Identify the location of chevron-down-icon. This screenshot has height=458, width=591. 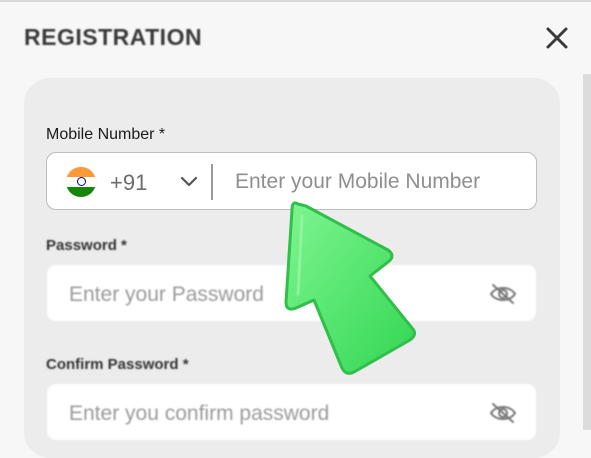
(189, 182).